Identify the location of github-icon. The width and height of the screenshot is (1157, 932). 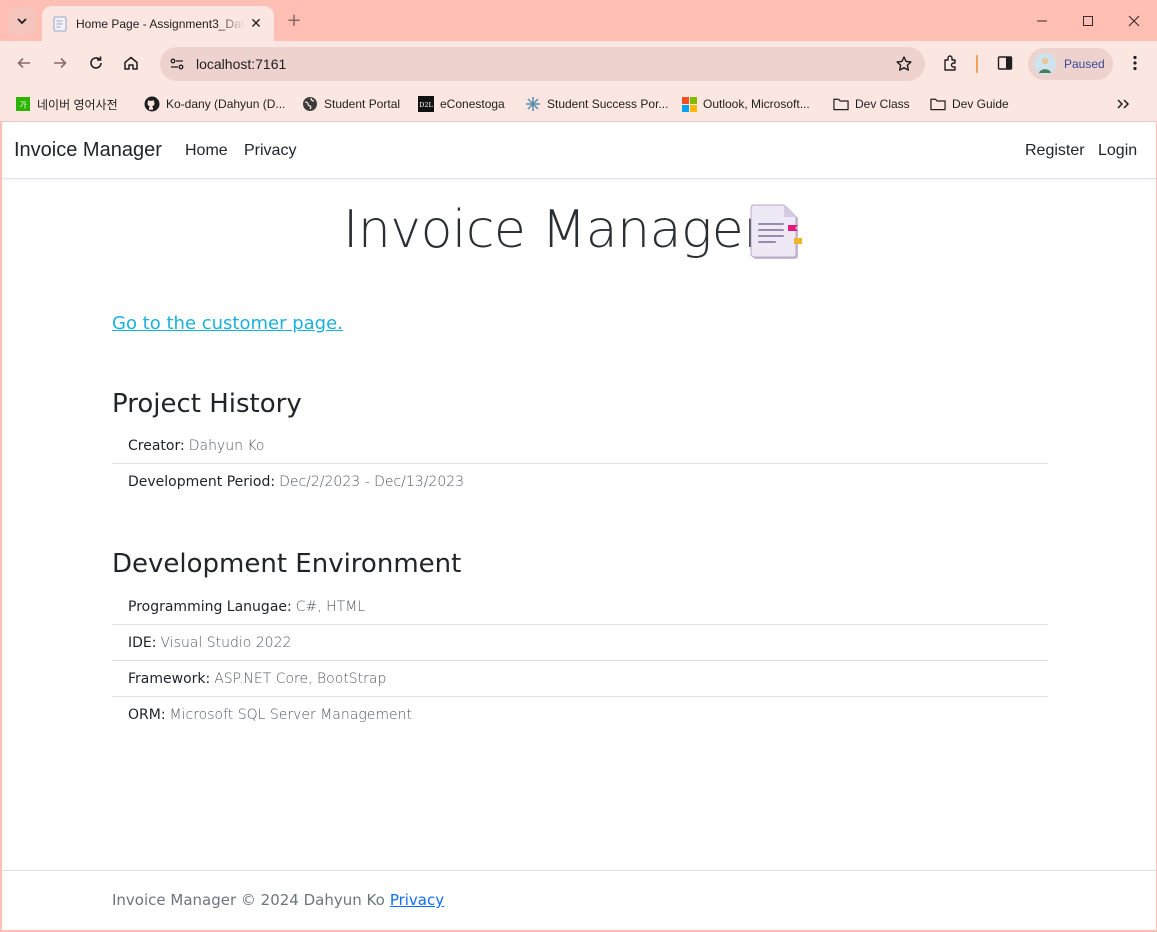
(152, 104).